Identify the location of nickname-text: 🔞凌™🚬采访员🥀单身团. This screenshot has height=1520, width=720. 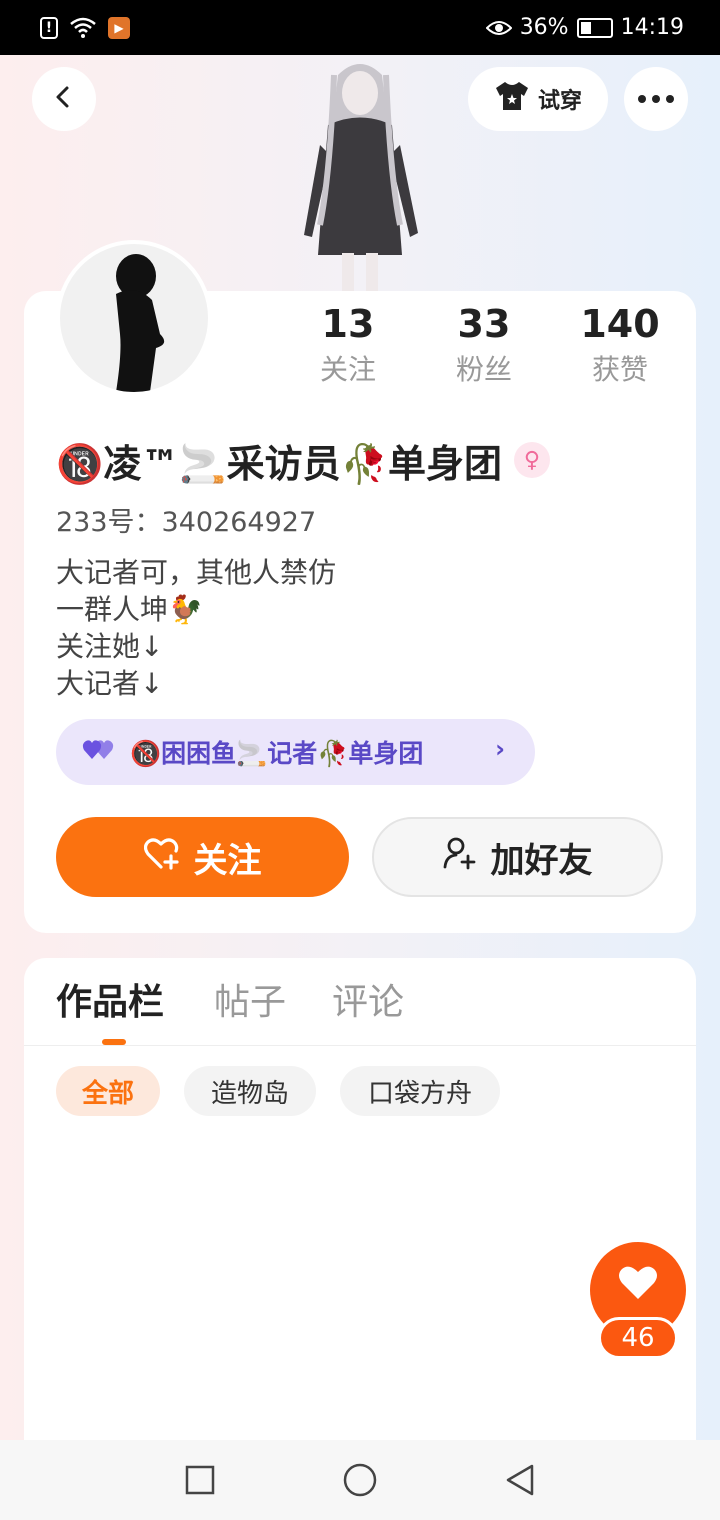
(279, 463).